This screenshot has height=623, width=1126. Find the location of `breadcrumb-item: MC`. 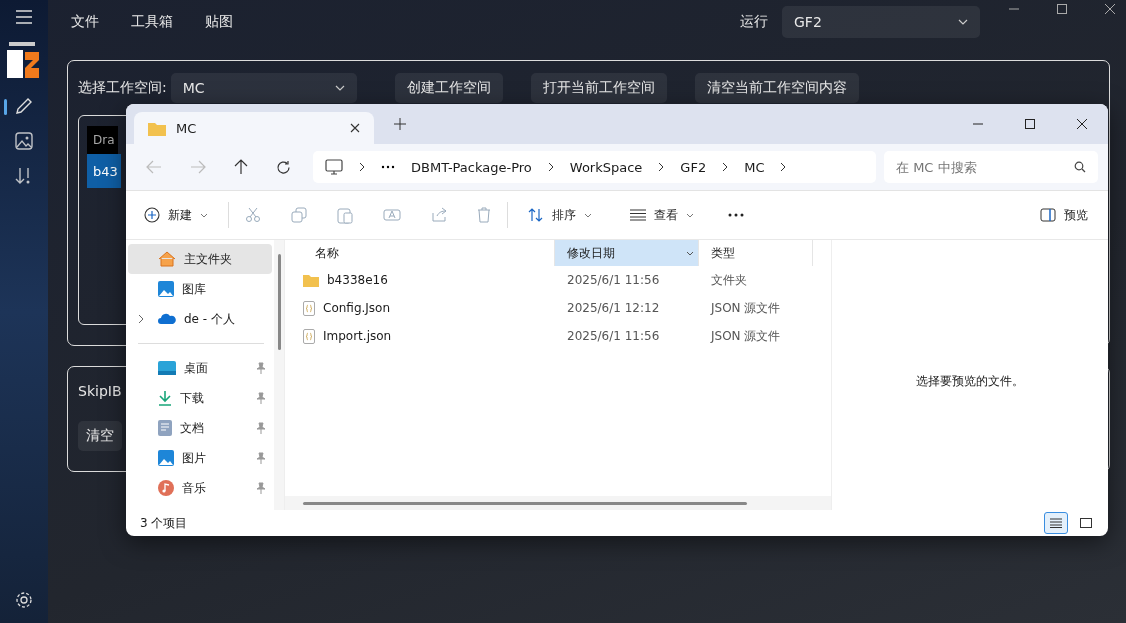

breadcrumb-item: MC is located at coordinates (754, 167).